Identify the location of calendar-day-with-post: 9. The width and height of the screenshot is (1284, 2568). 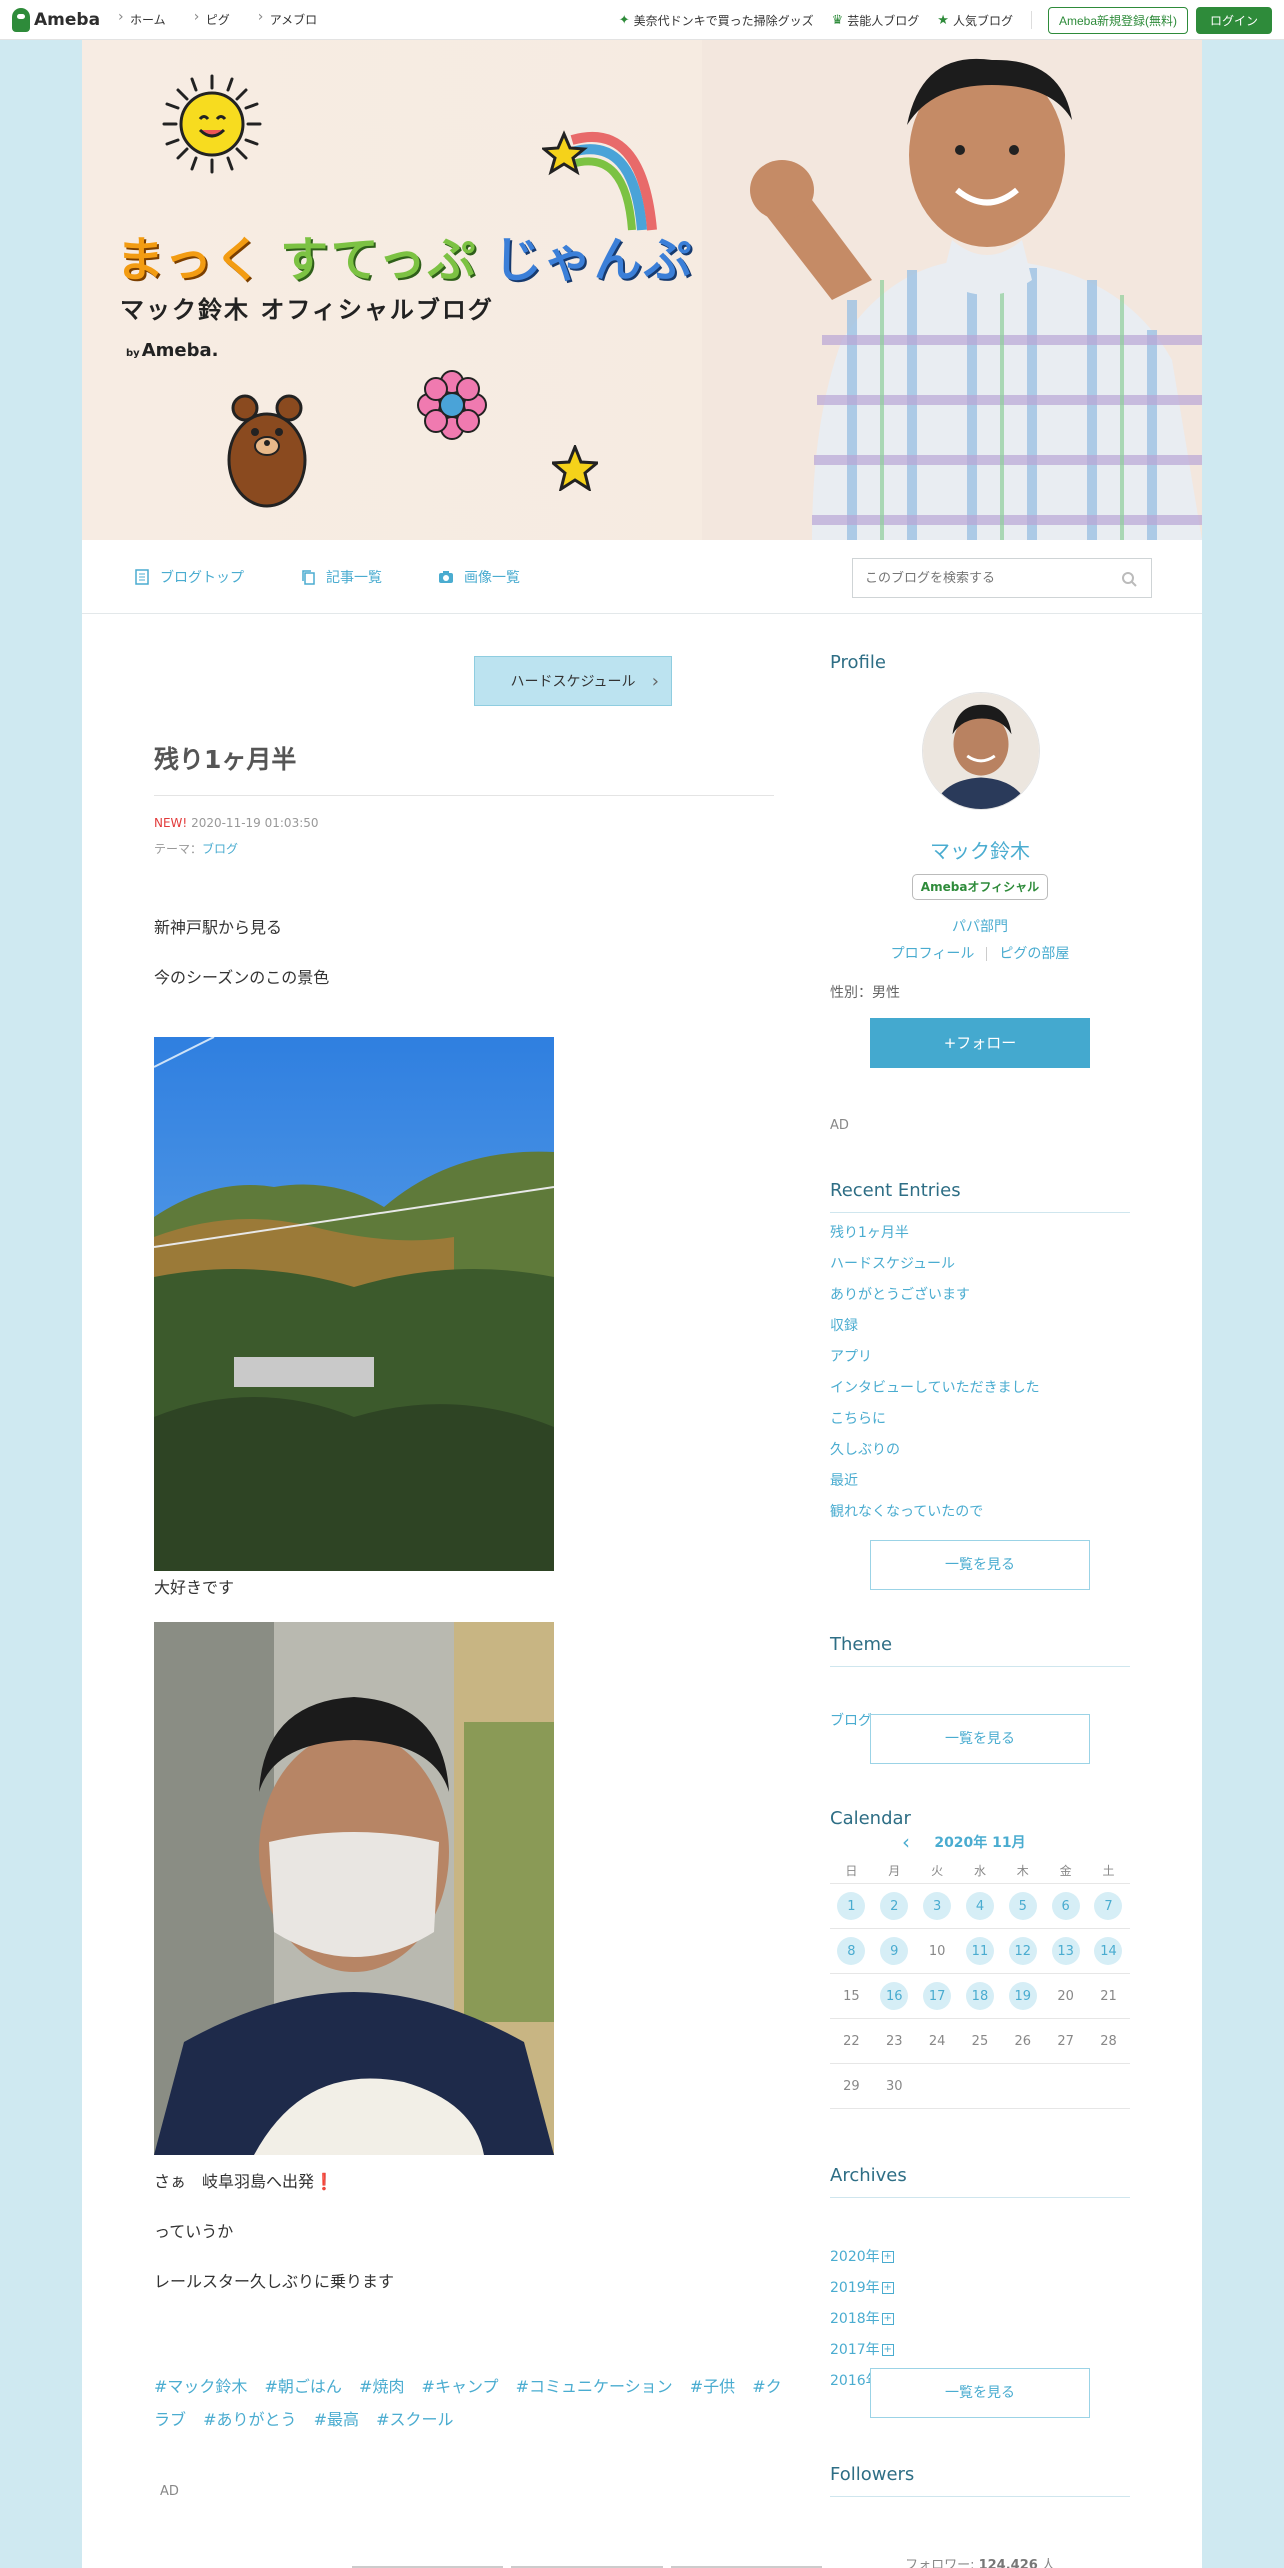
(894, 1951).